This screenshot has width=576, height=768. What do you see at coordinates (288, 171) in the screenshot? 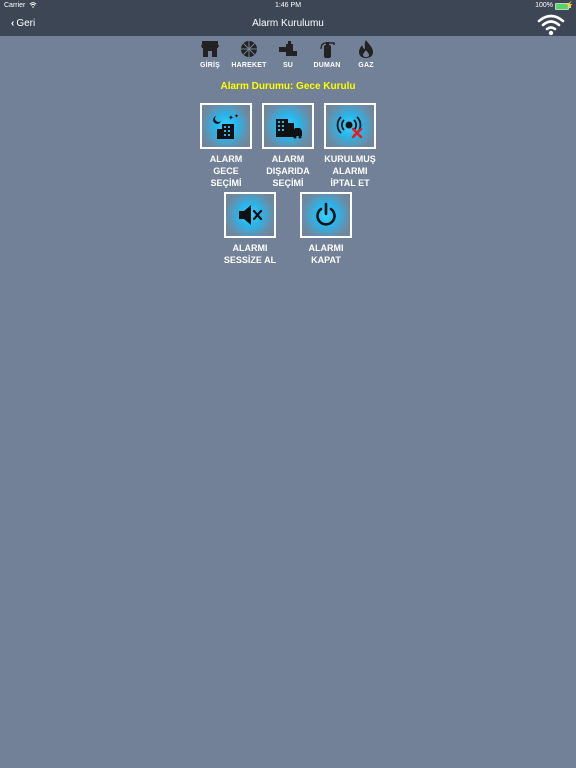
I see `action-label: ALARM DIŞARIDA SEÇİMİ` at bounding box center [288, 171].